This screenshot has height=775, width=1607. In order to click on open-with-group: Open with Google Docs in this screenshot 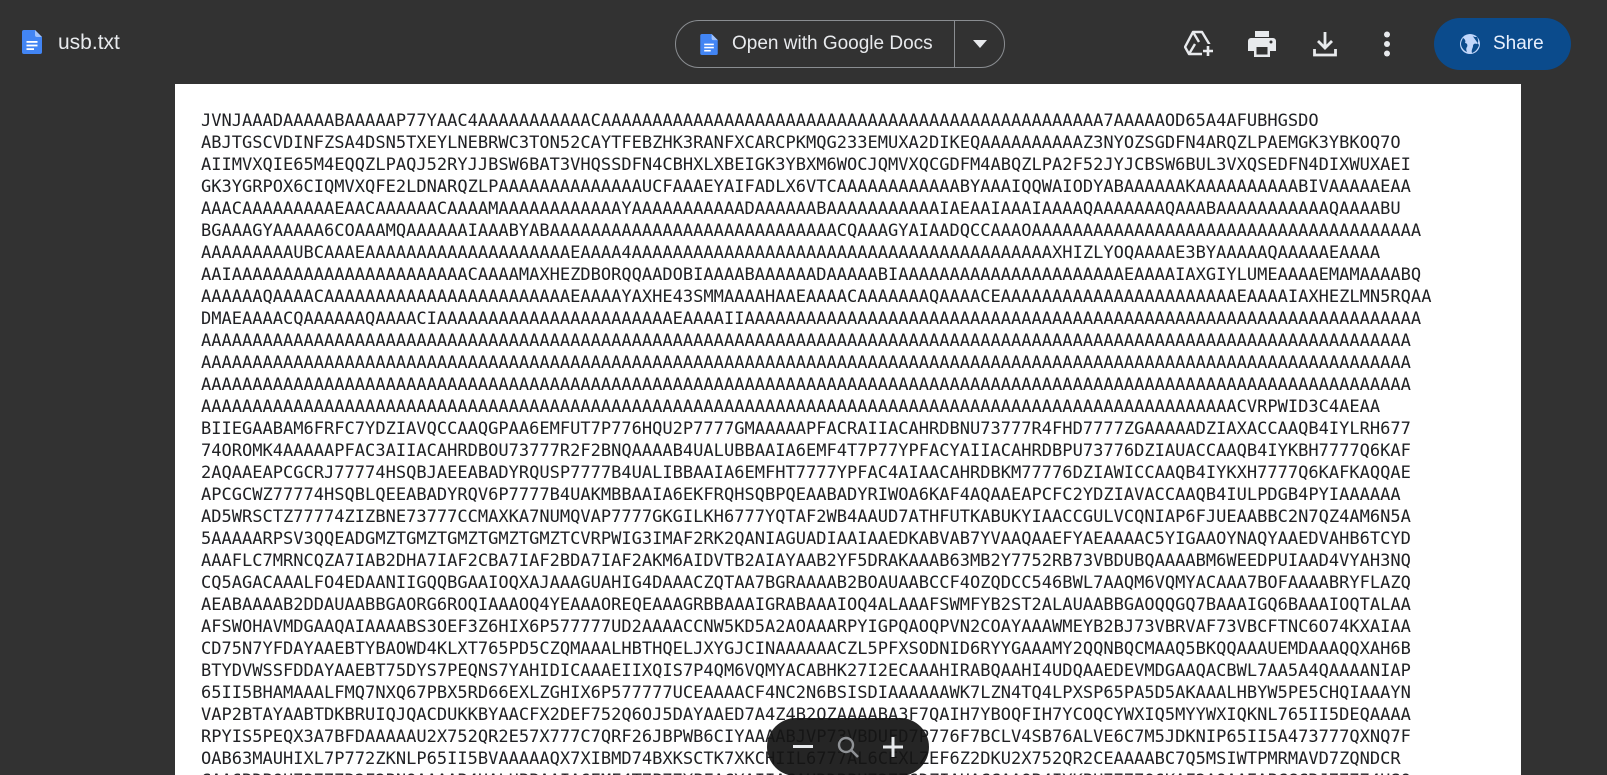, I will do `click(840, 44)`.